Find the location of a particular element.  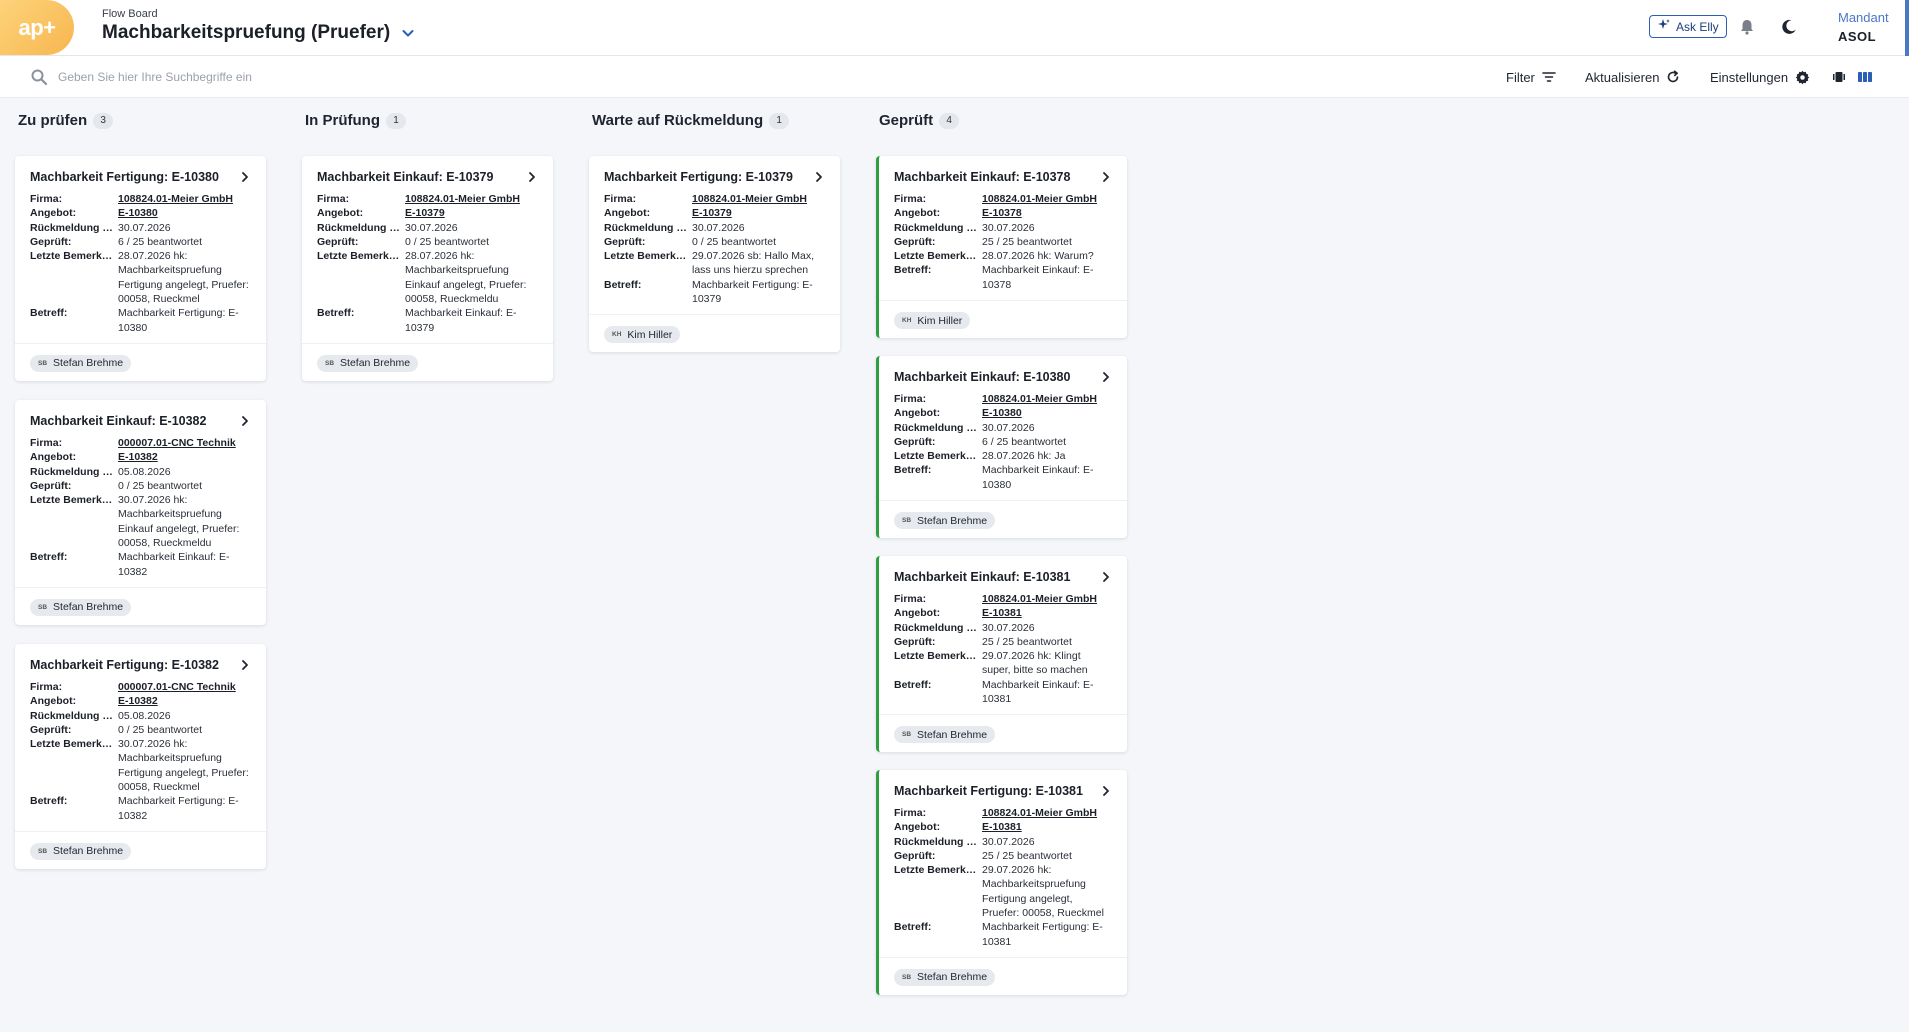

card-header: Machbarkeit Einkauf: E-10379 is located at coordinates (427, 174).